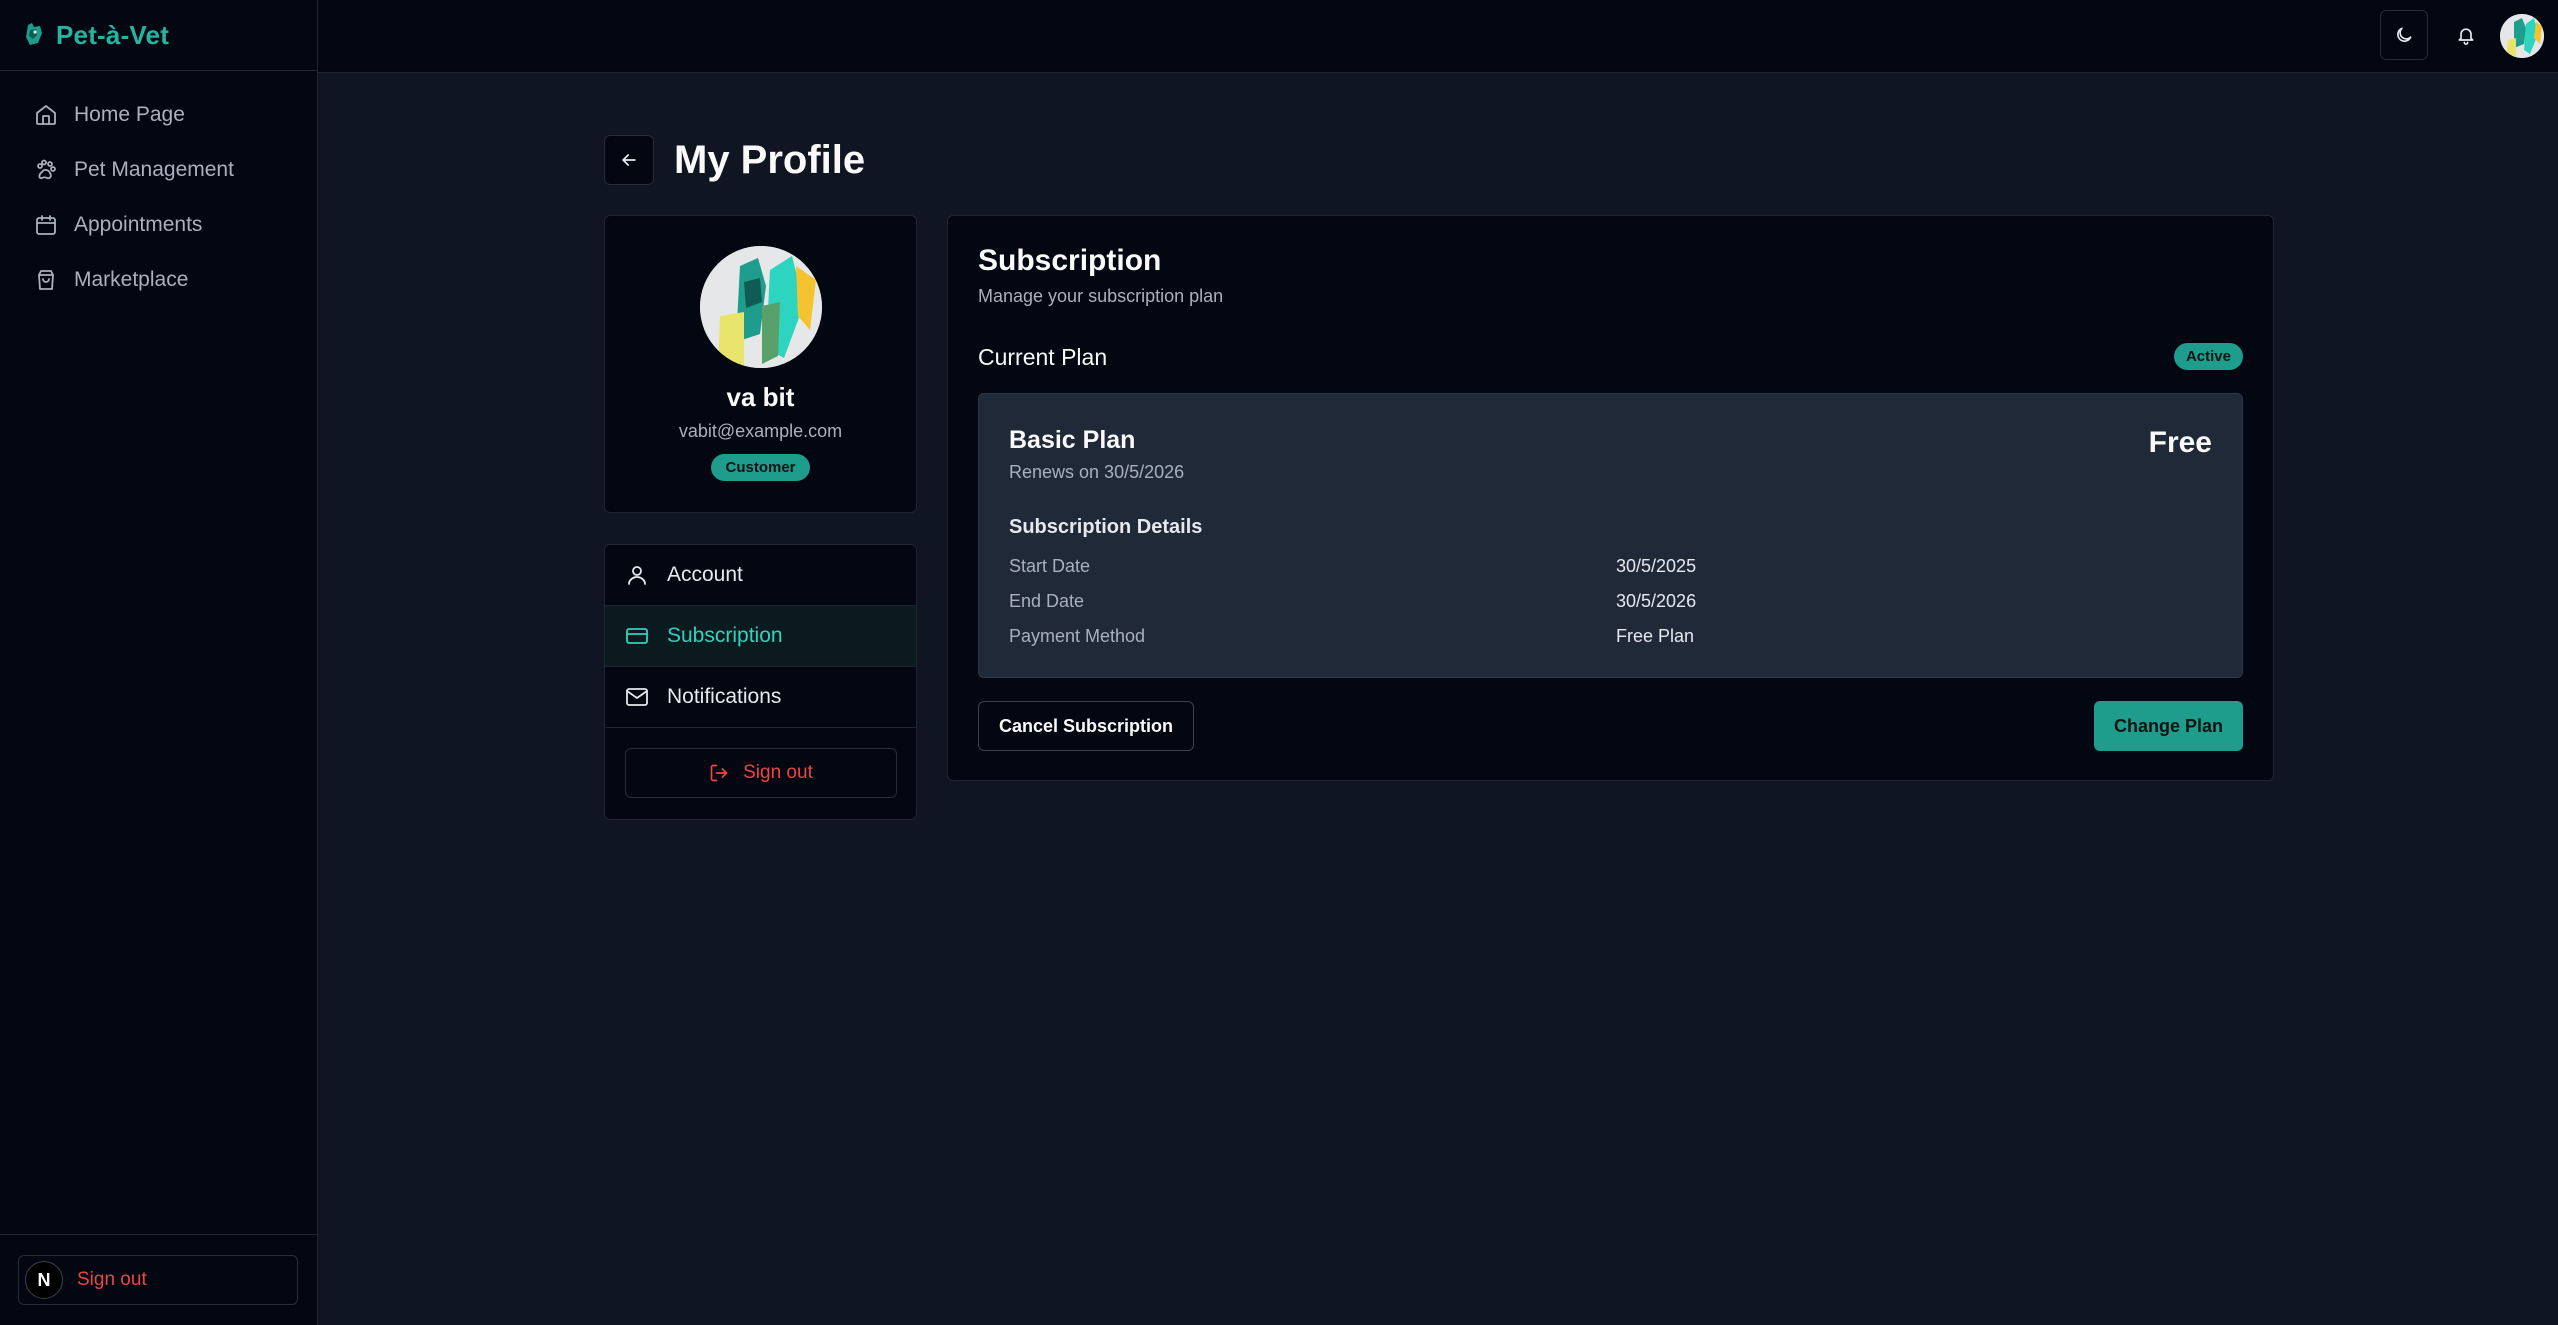  I want to click on profile-avatar, so click(760, 307).